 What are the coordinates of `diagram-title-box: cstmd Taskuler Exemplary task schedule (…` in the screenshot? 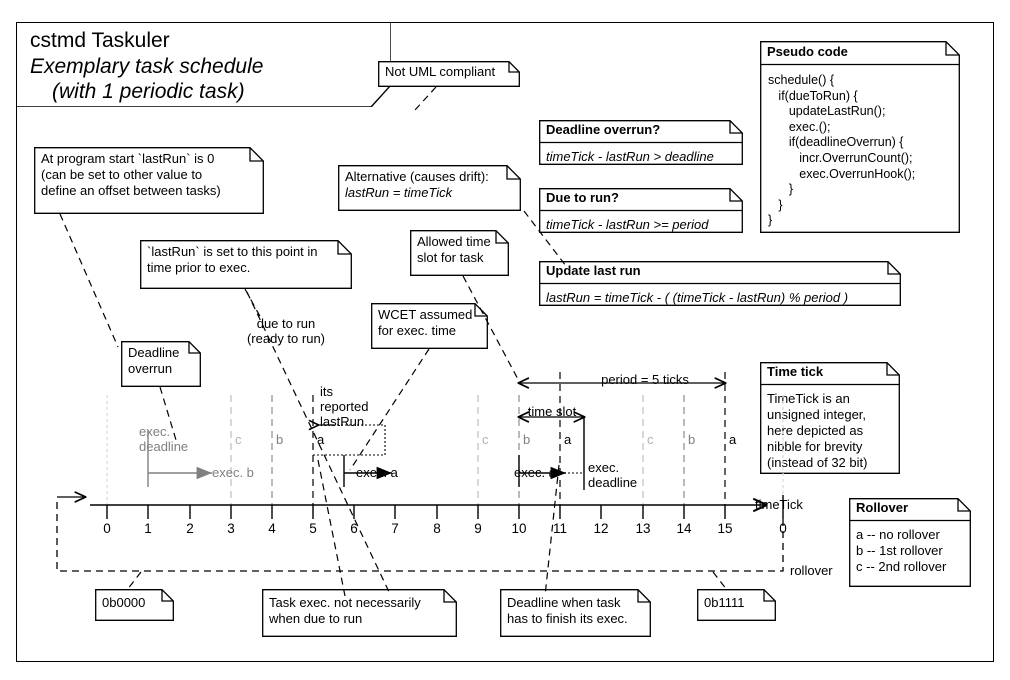 It's located at (203, 64).